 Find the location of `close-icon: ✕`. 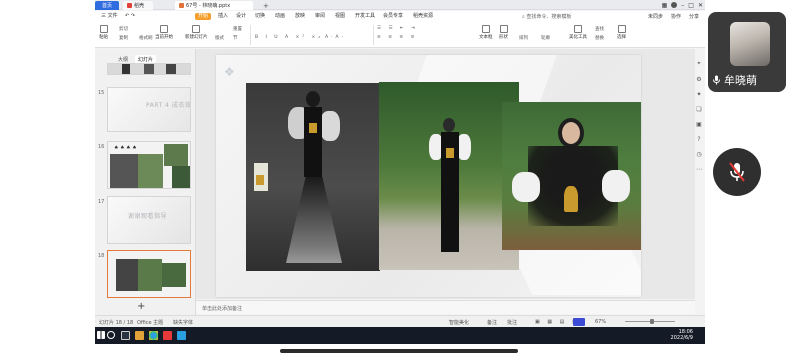

close-icon: ✕ is located at coordinates (700, 5).